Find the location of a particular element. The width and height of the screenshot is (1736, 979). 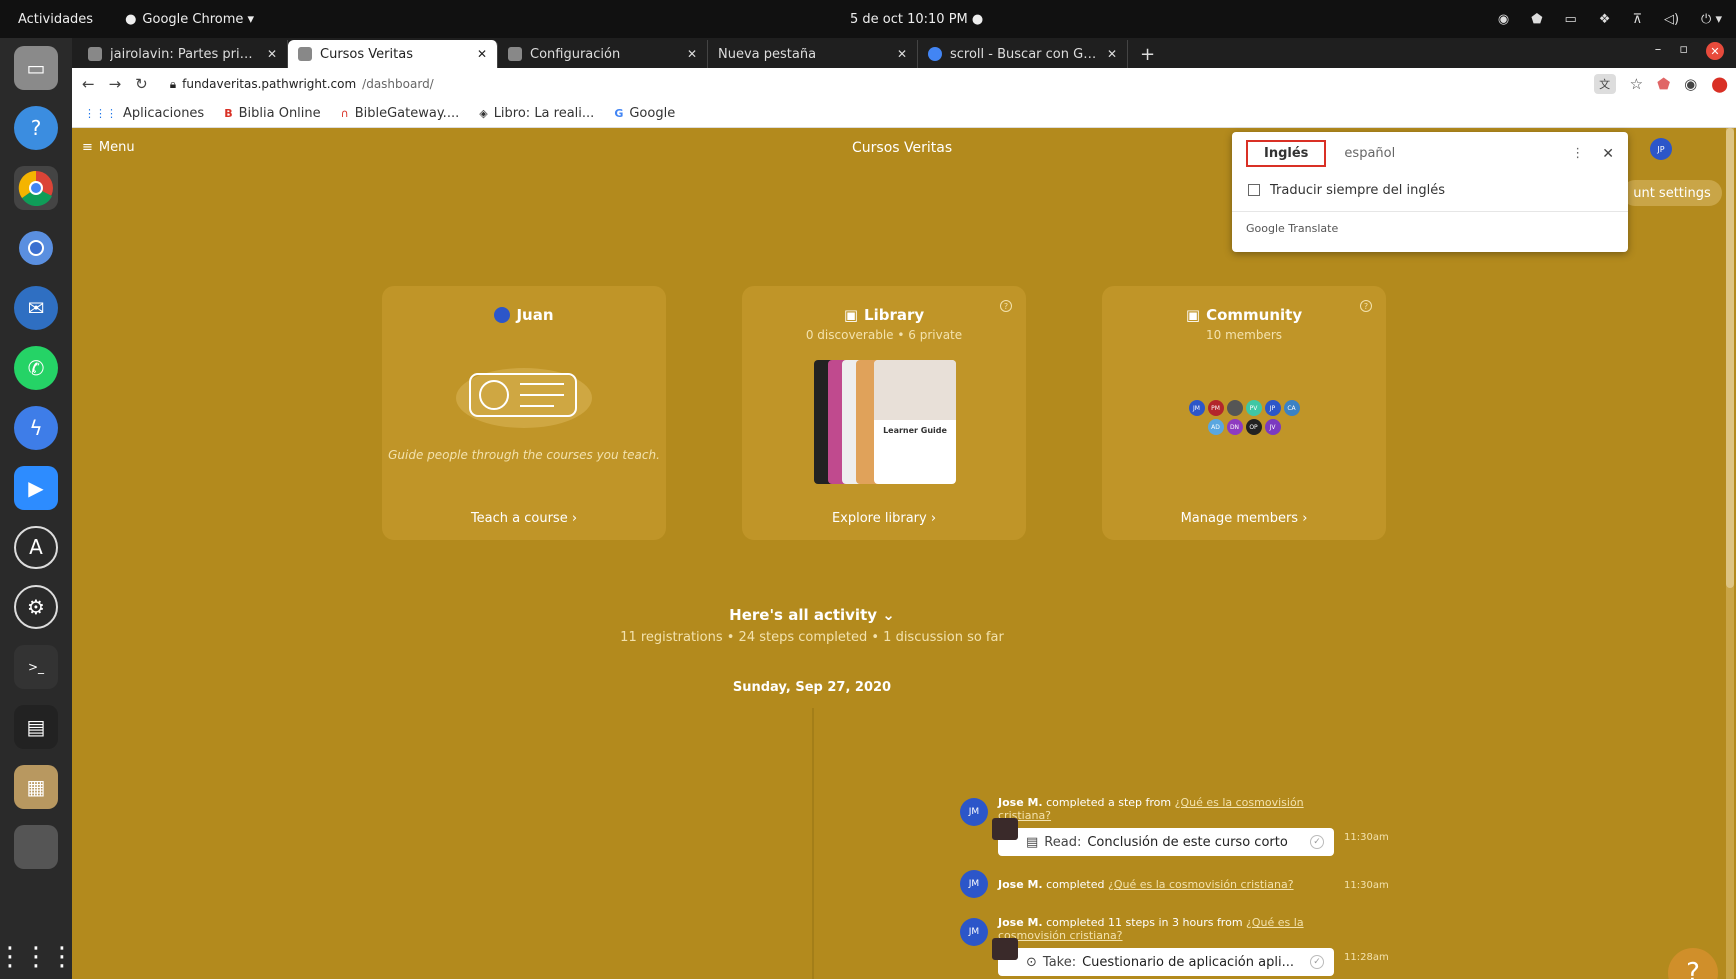

step-card: ▤ Read: Conclusión de este curso corto ✓ is located at coordinates (1163, 837).